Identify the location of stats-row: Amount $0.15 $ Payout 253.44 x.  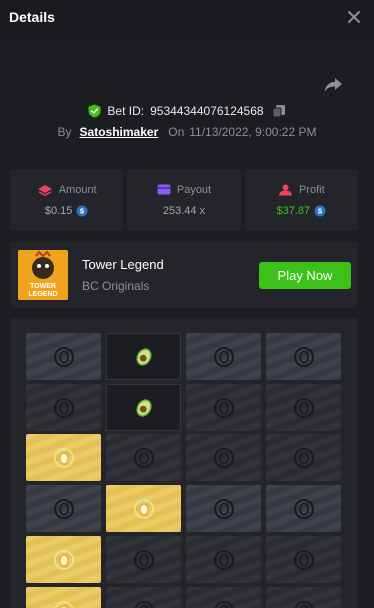
(184, 200).